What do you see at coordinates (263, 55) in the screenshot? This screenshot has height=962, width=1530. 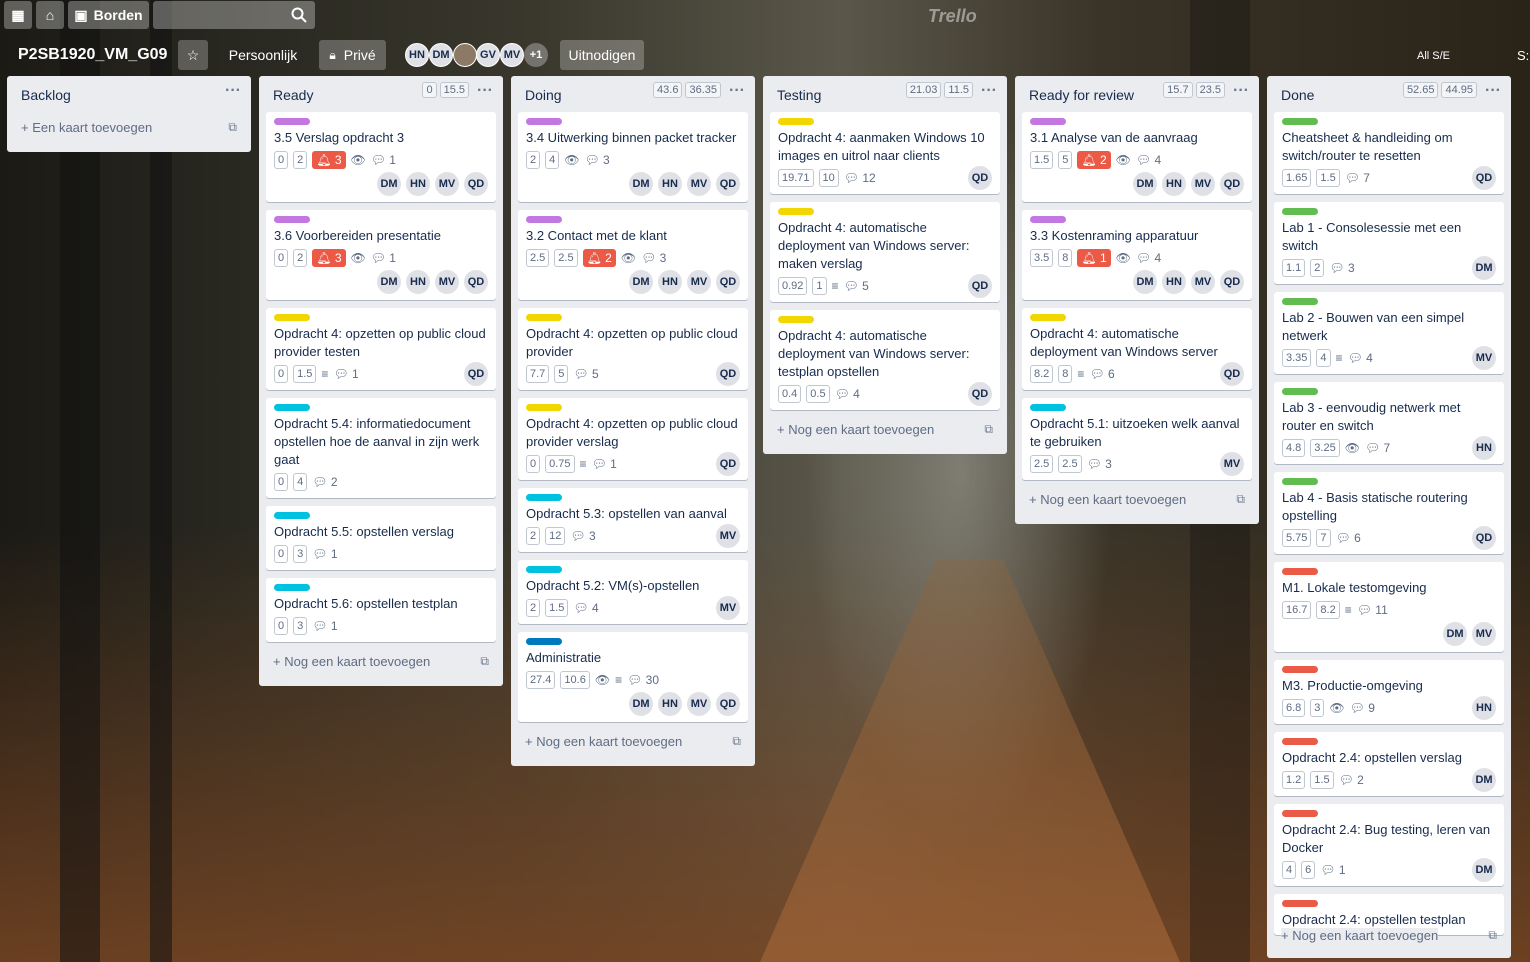 I see `team-button: Persoonlijk` at bounding box center [263, 55].